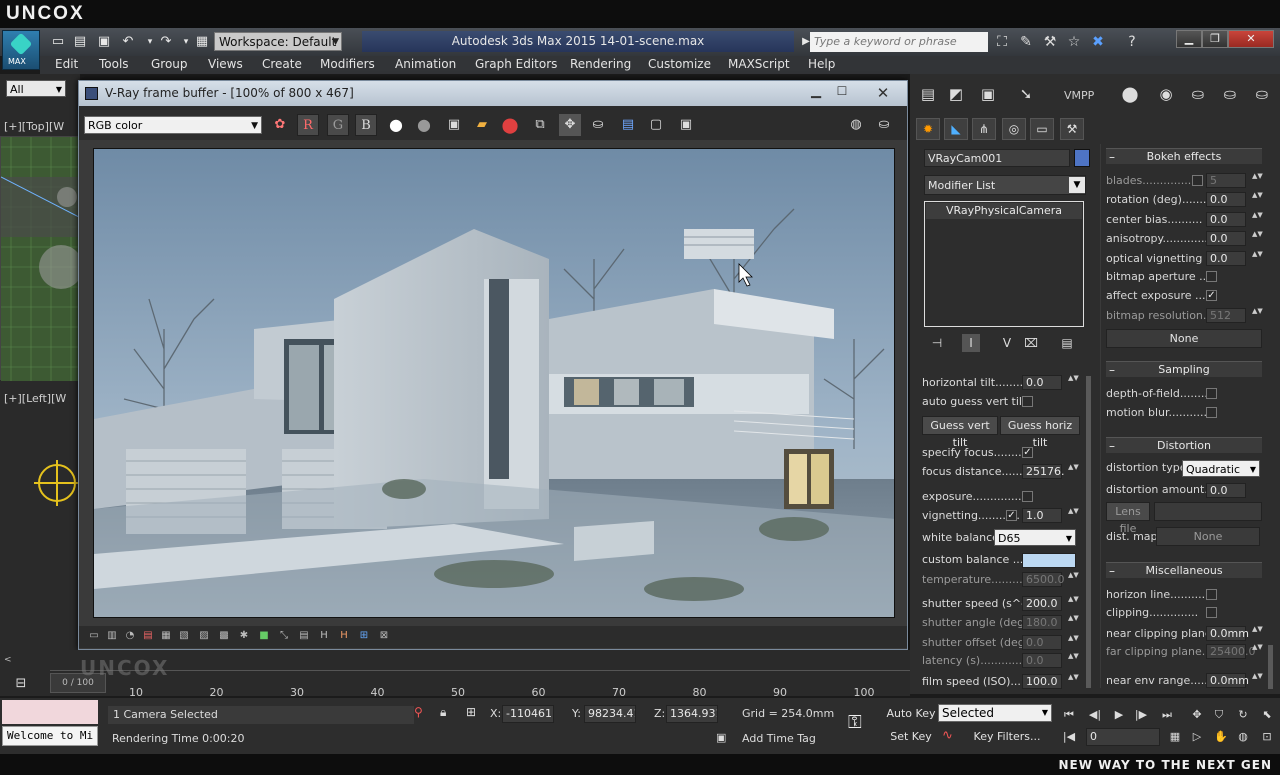  Describe the element at coordinates (686, 125) in the screenshot. I see `stop-icon: ▣` at that location.